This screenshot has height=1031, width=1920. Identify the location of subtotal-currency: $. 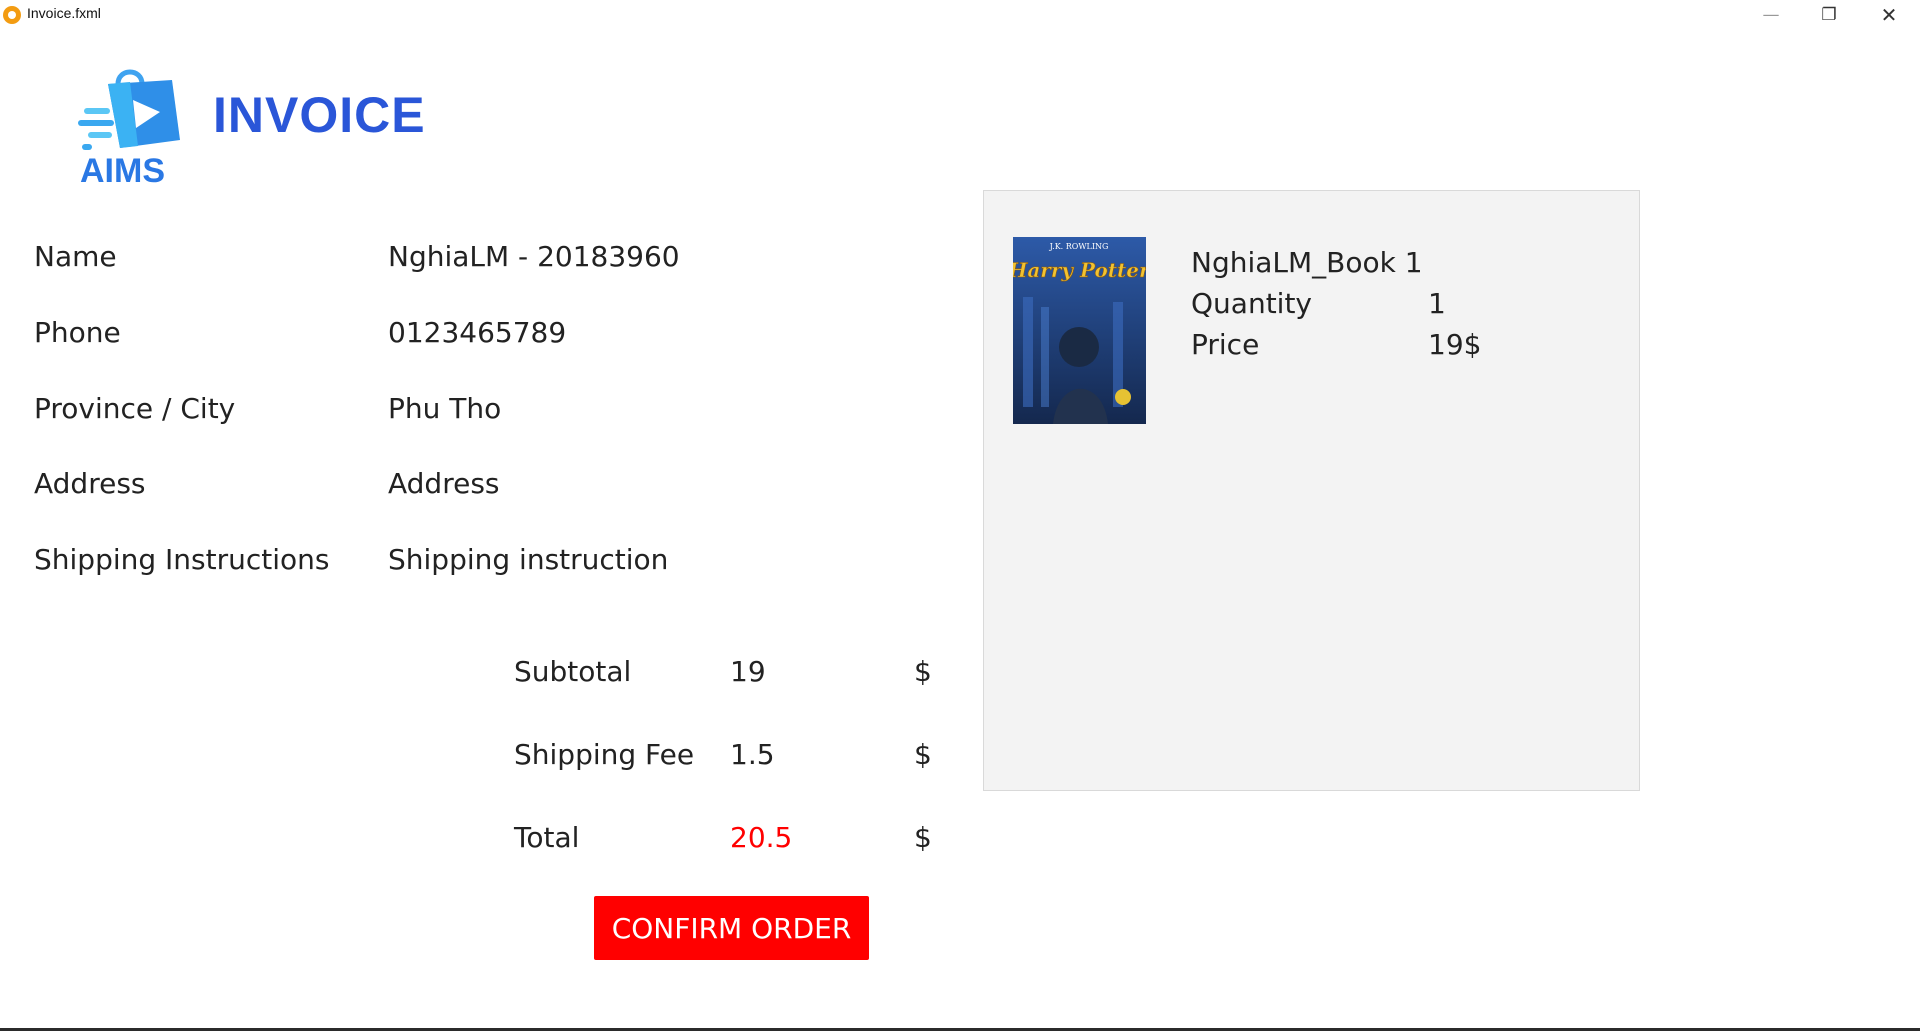
(923, 671).